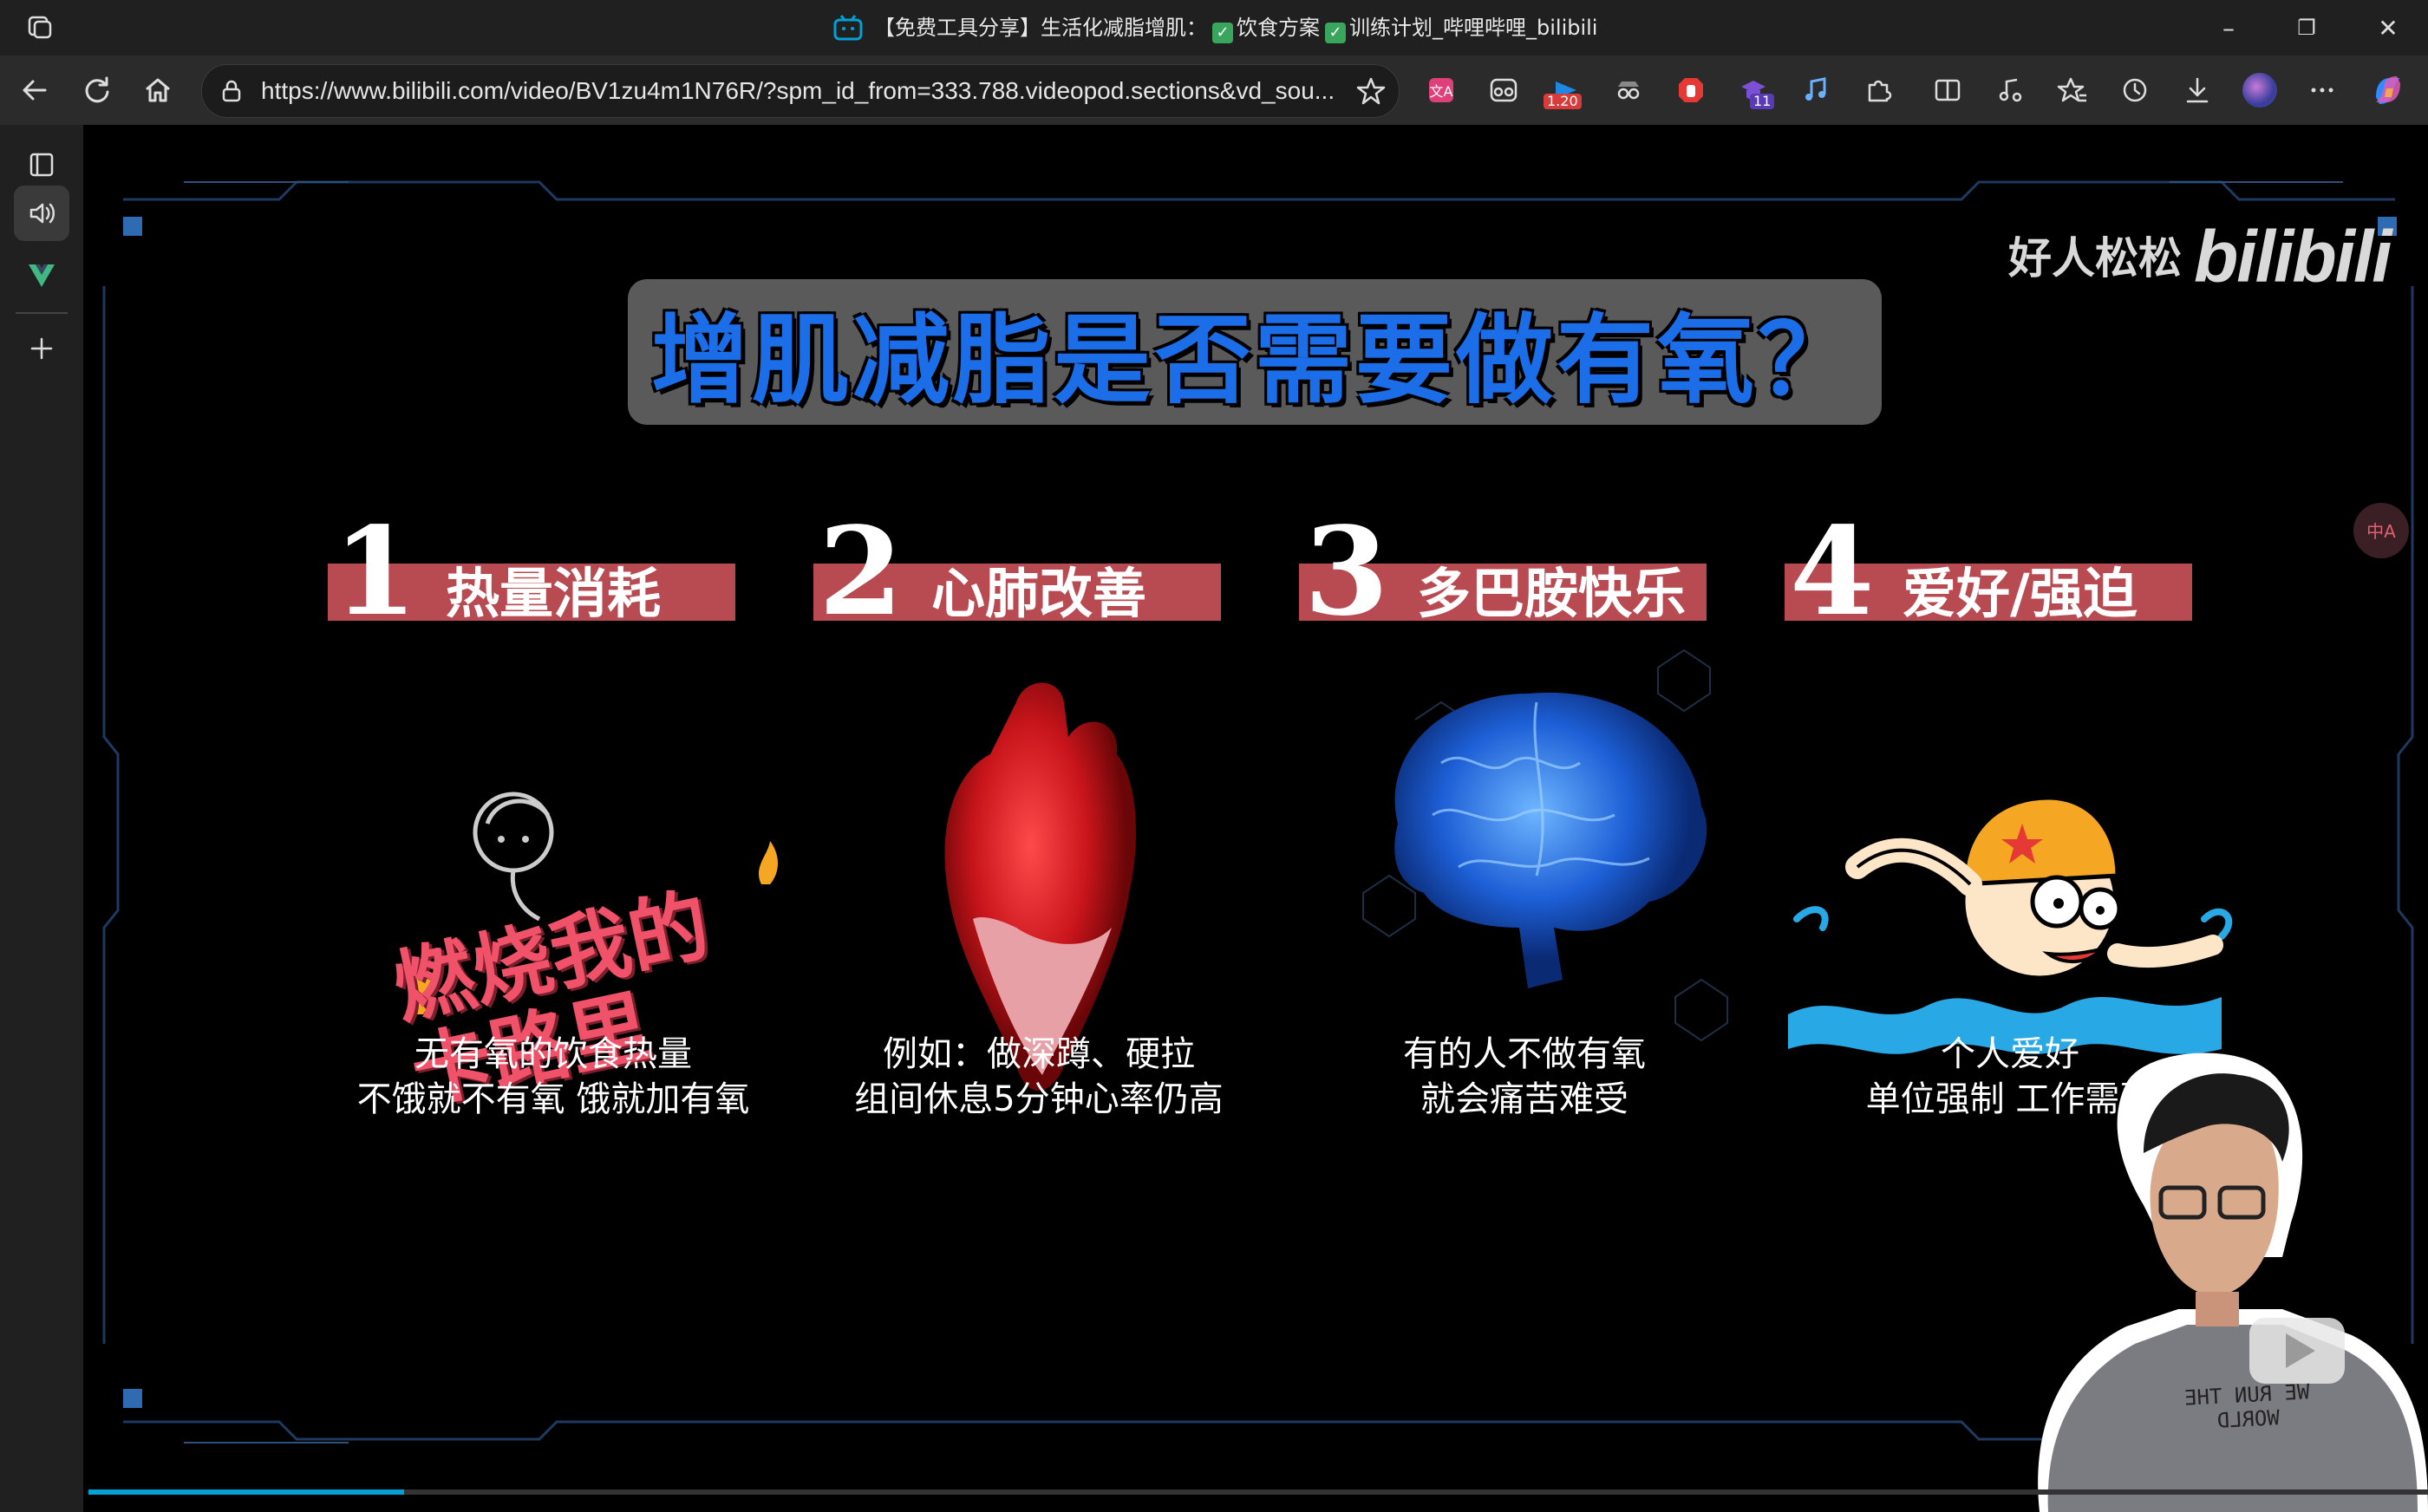 This screenshot has height=1512, width=2428. Describe the element at coordinates (2197, 90) in the screenshot. I see `downloads-icon` at that location.